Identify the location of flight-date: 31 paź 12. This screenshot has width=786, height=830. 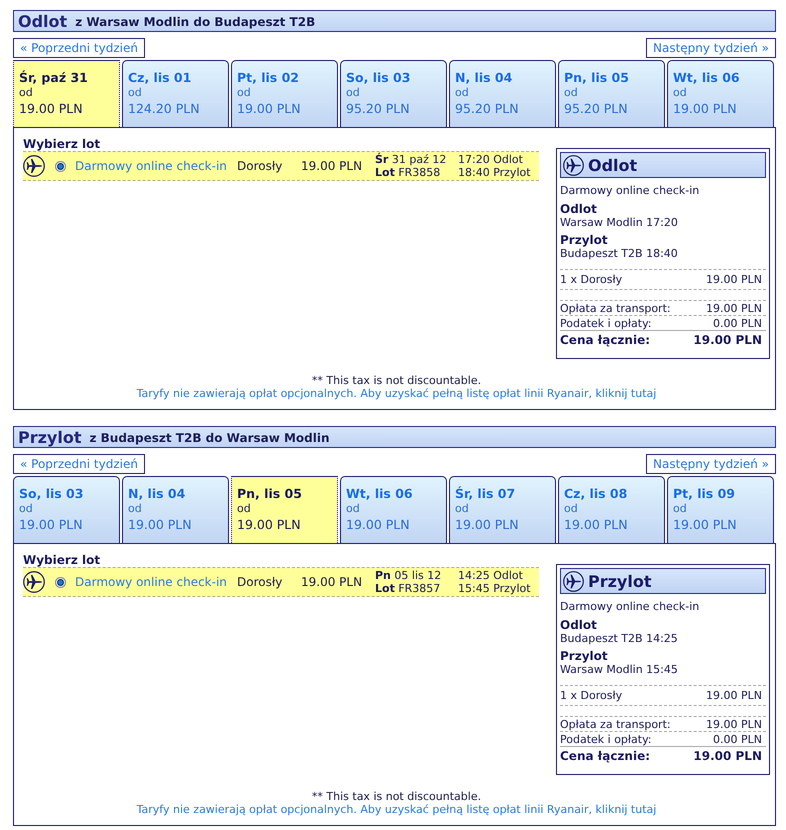
(419, 159).